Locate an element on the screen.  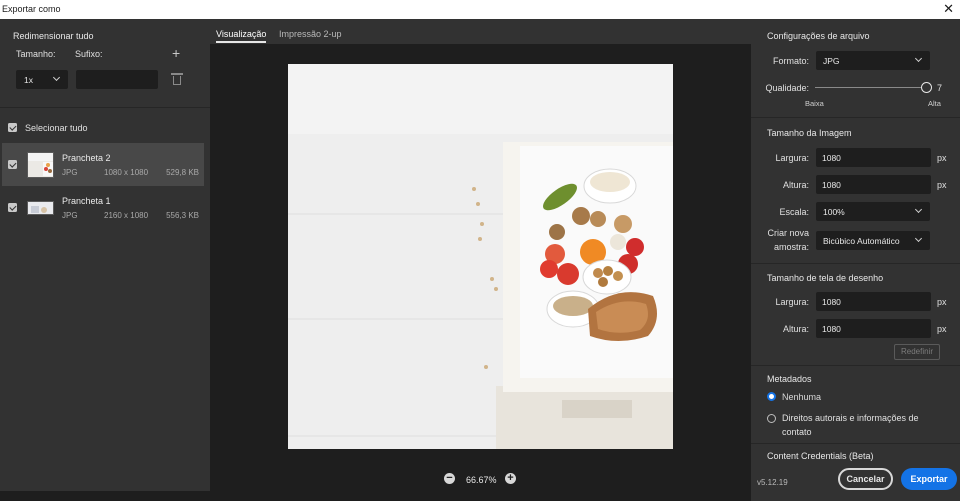
image-height-label: Altura: is located at coordinates (795, 185).